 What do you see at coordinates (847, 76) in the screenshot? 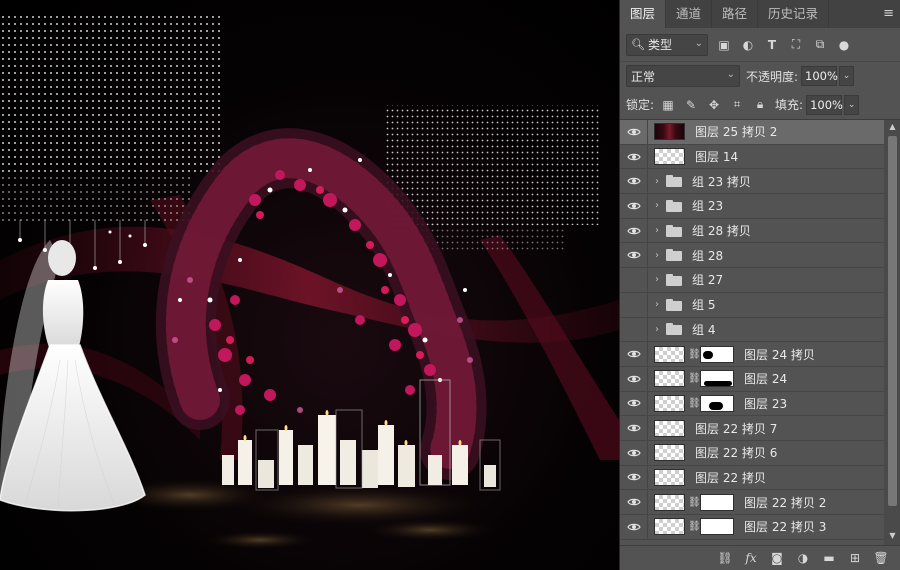
I see `opacity-chevron-icon: ⌄` at bounding box center [847, 76].